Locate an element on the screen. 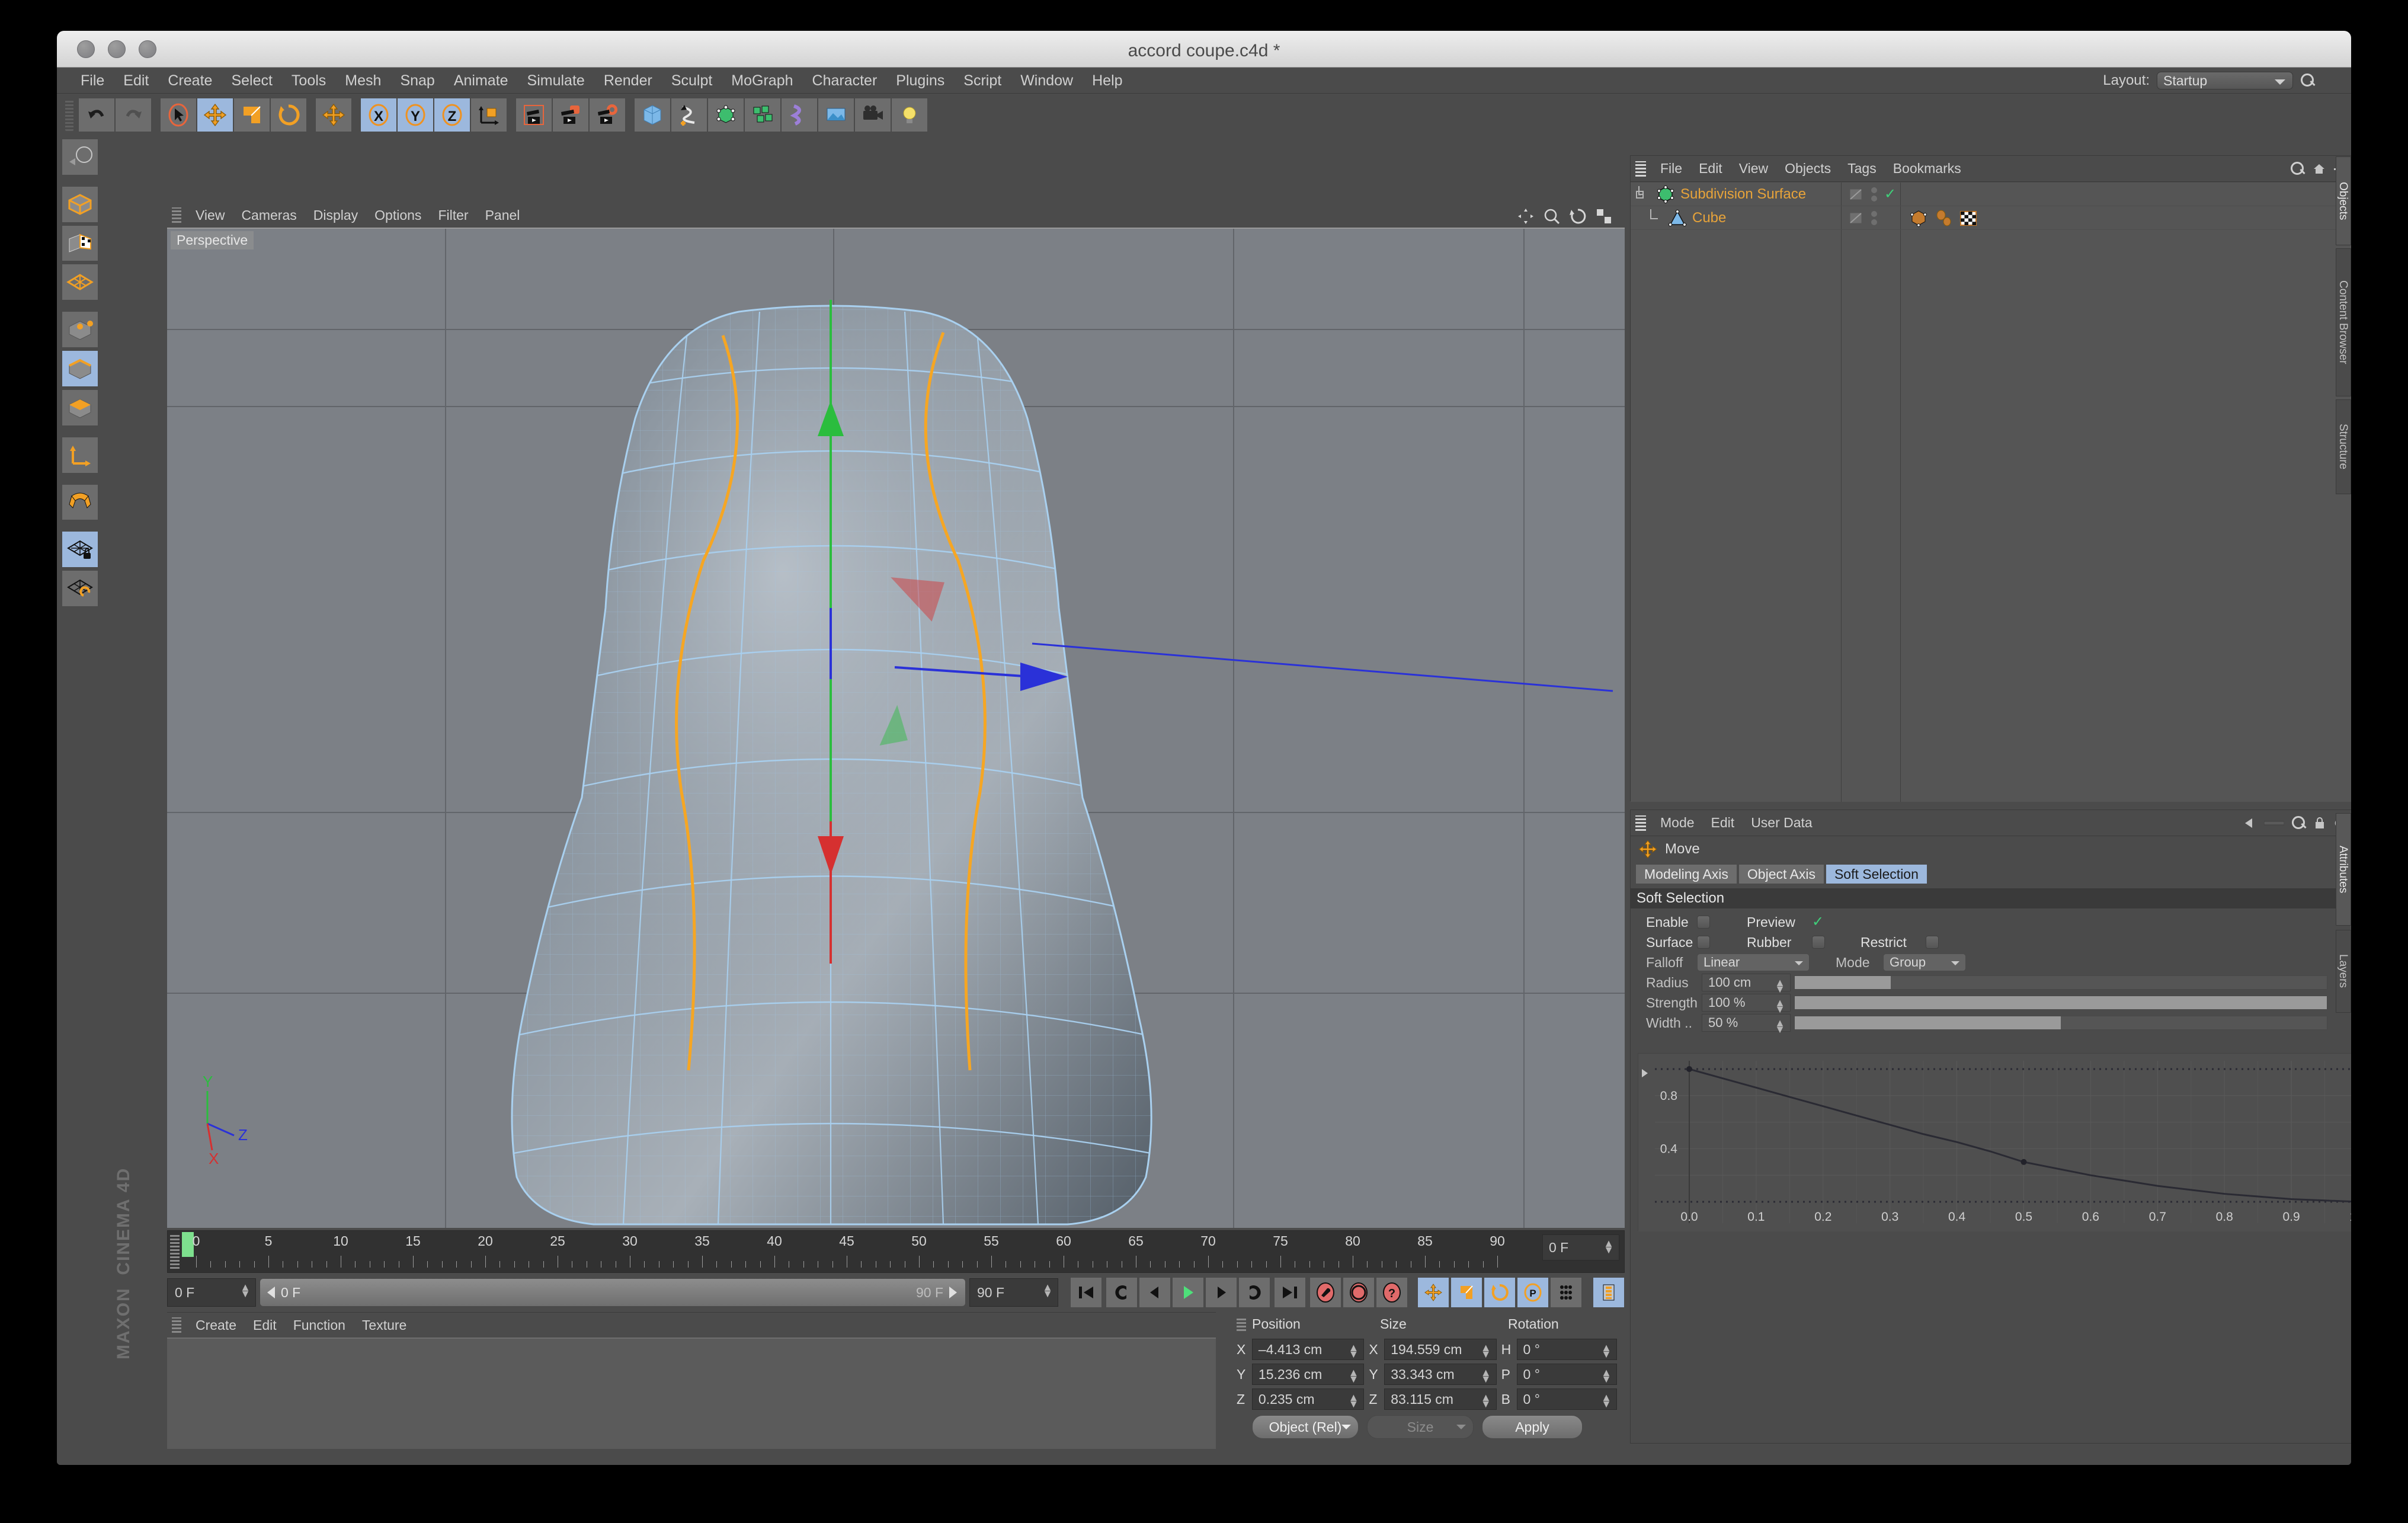 The image size is (2408, 1523). play-reverse-button is located at coordinates (1122, 1292).